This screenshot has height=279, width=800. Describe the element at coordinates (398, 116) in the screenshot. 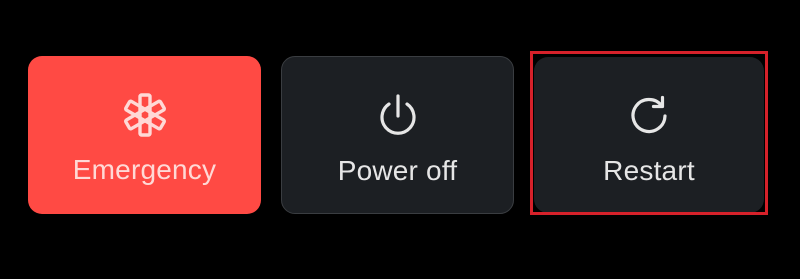

I see `power-icon` at that location.